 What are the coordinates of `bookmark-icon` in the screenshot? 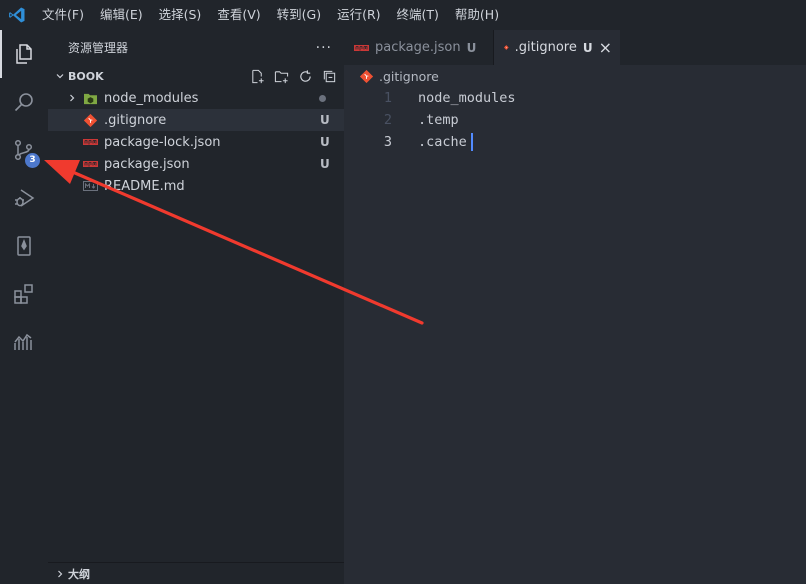 It's located at (24, 246).